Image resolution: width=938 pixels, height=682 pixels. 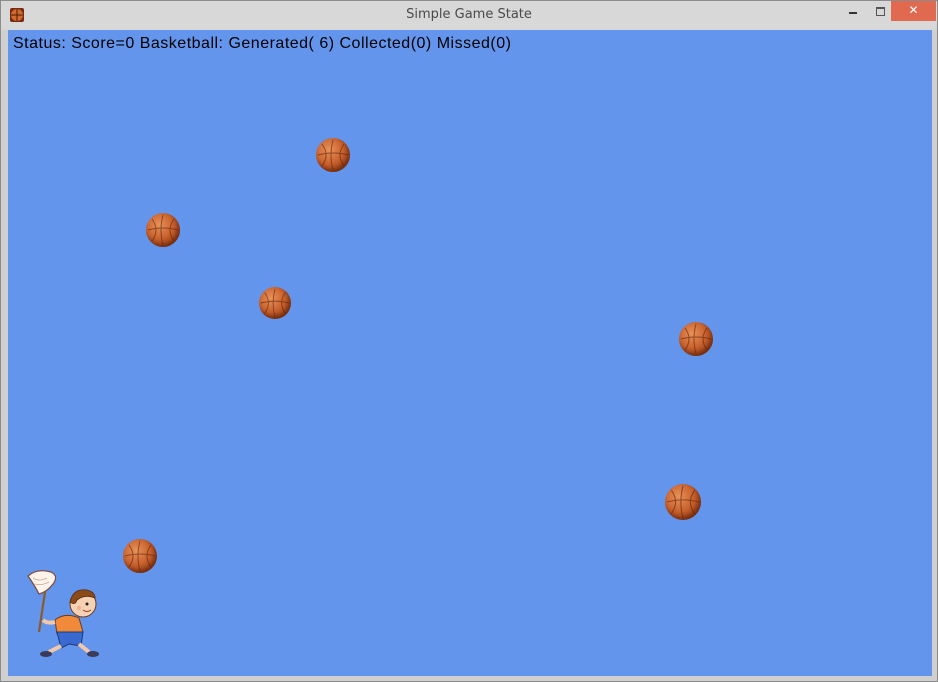 What do you see at coordinates (880, 11) in the screenshot?
I see `maximize-button` at bounding box center [880, 11].